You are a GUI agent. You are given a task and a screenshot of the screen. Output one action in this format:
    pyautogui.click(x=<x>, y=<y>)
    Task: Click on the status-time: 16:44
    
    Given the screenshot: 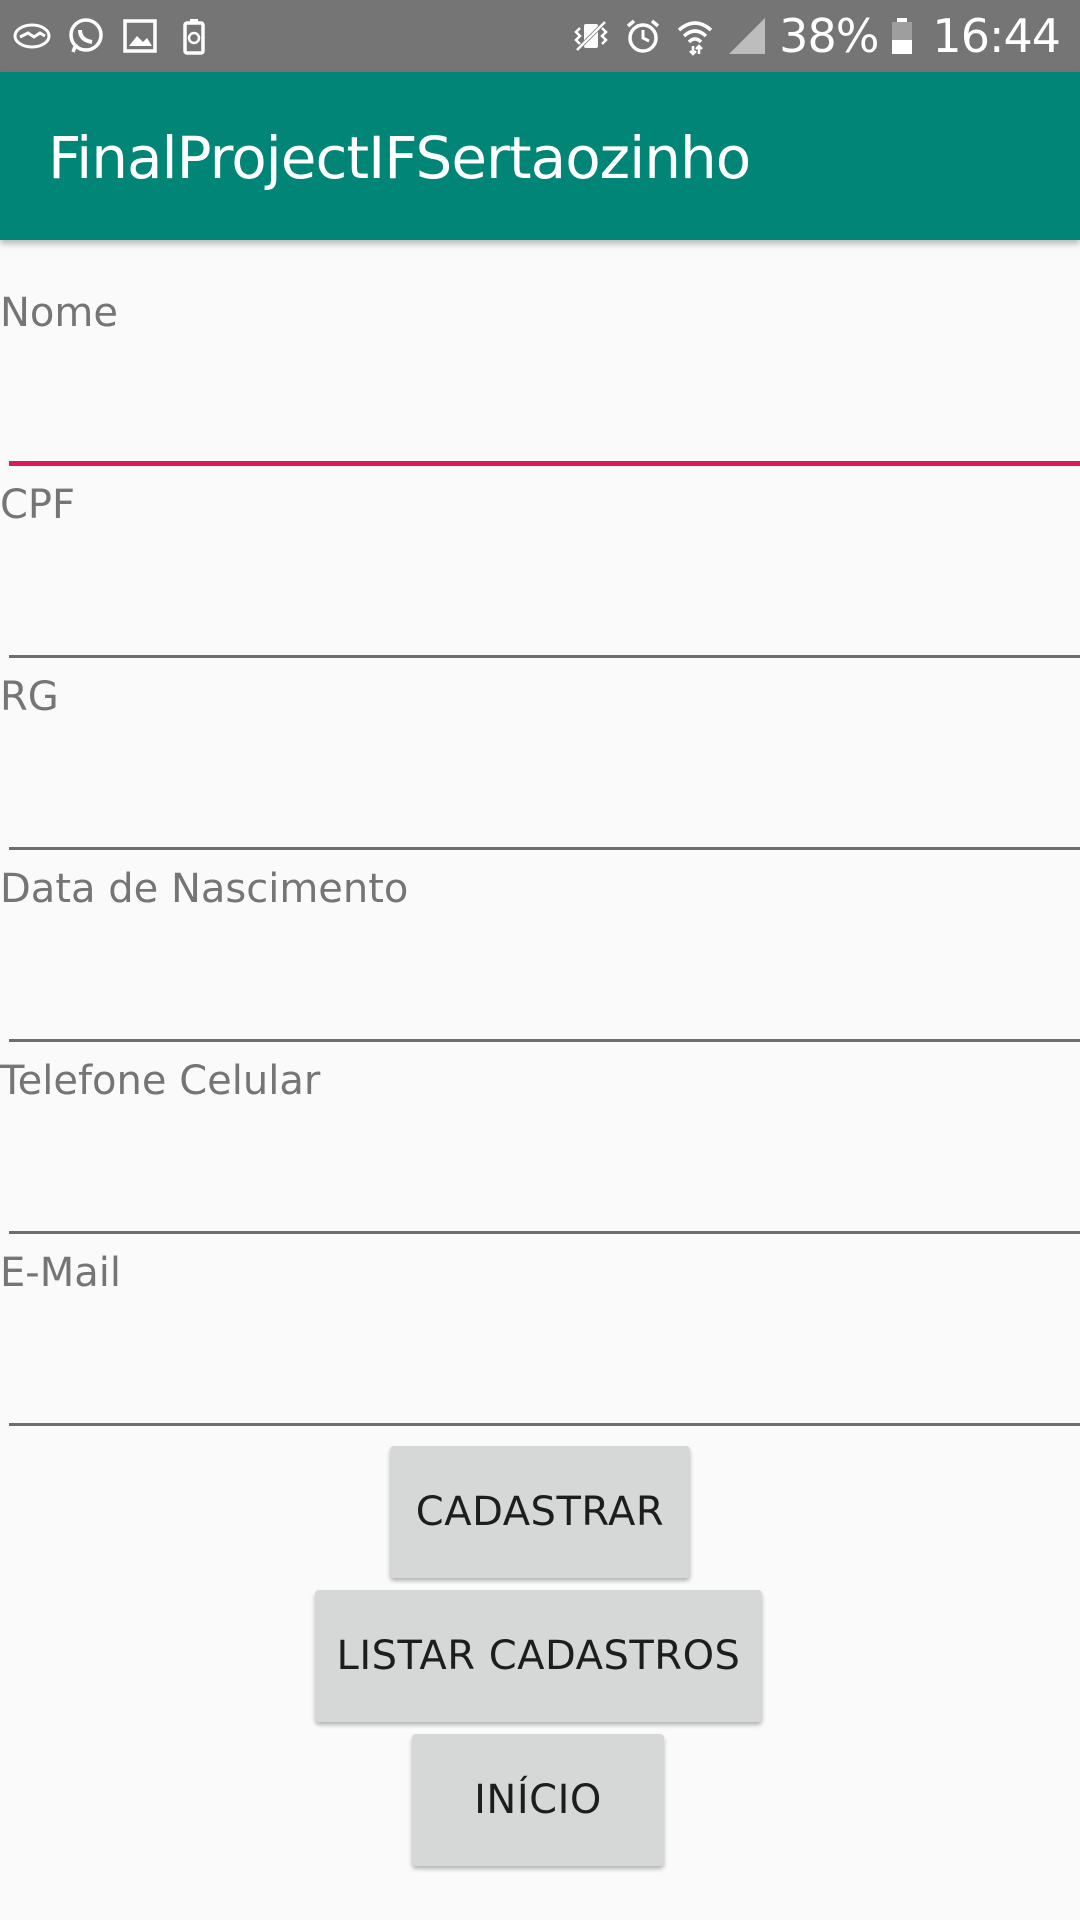 What is the action you would take?
    pyautogui.click(x=996, y=36)
    